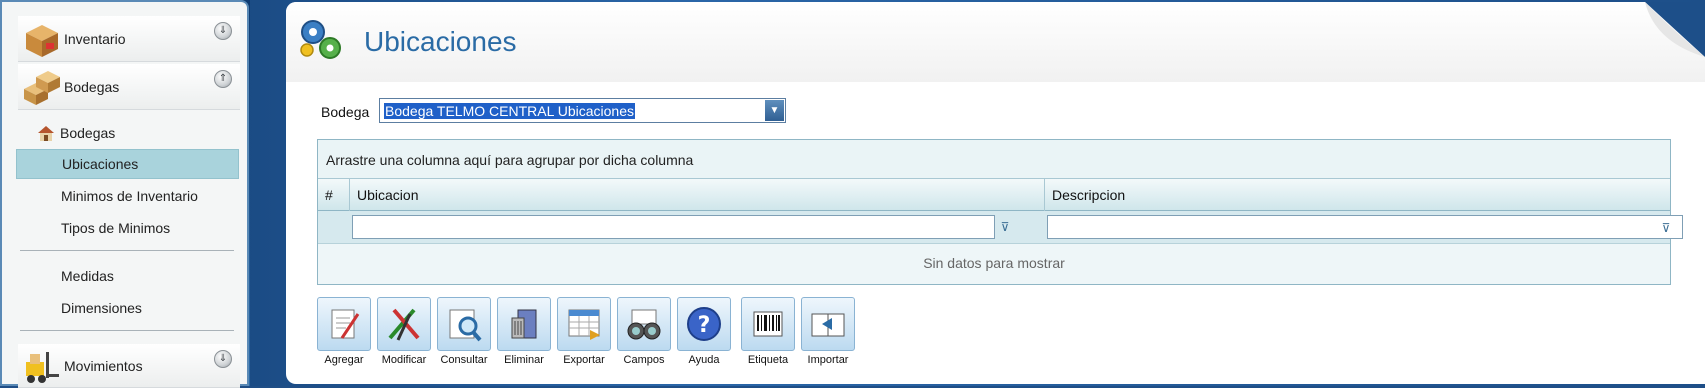 The height and width of the screenshot is (388, 1705). What do you see at coordinates (584, 360) in the screenshot?
I see `exportar-label: Exportar` at bounding box center [584, 360].